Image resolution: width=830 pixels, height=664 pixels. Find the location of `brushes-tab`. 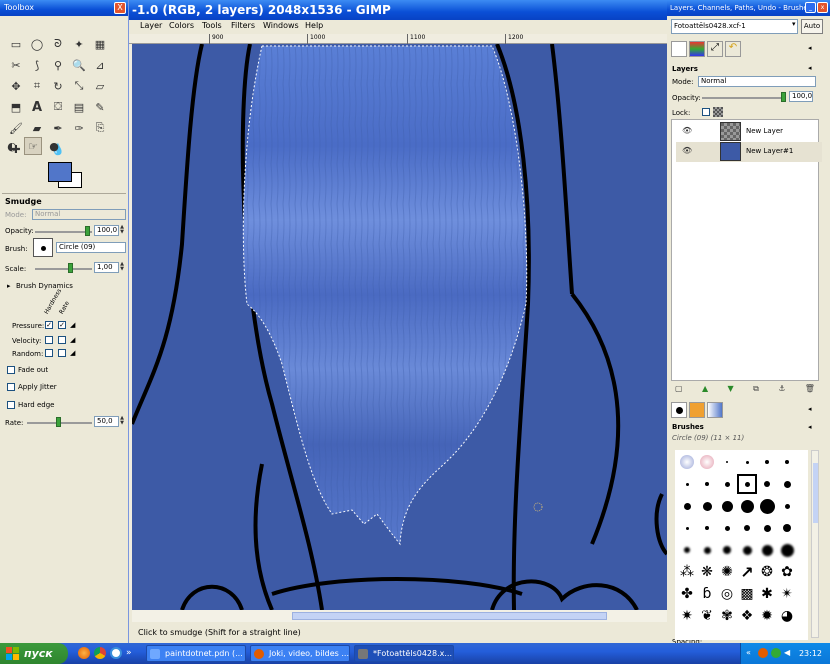

brushes-tab is located at coordinates (679, 410).